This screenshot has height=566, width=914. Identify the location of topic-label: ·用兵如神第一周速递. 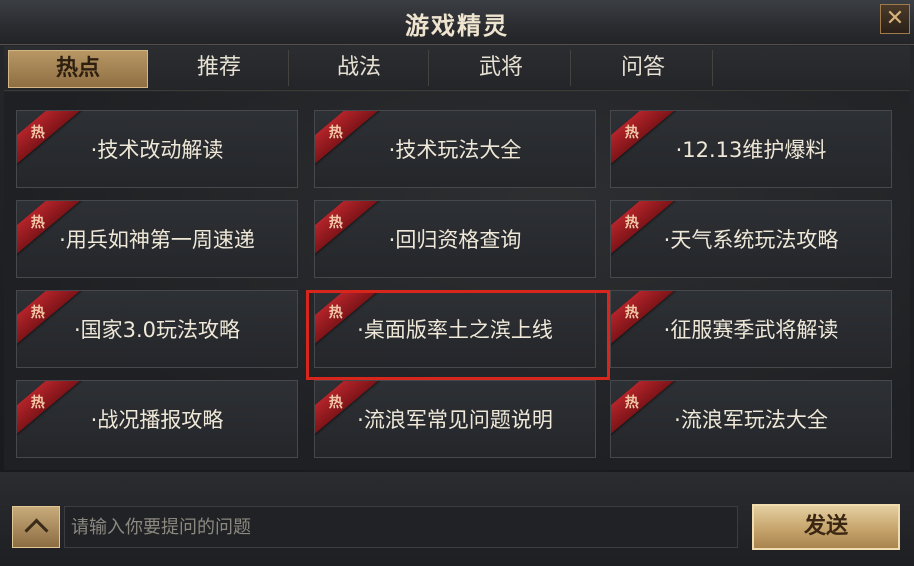
(157, 240).